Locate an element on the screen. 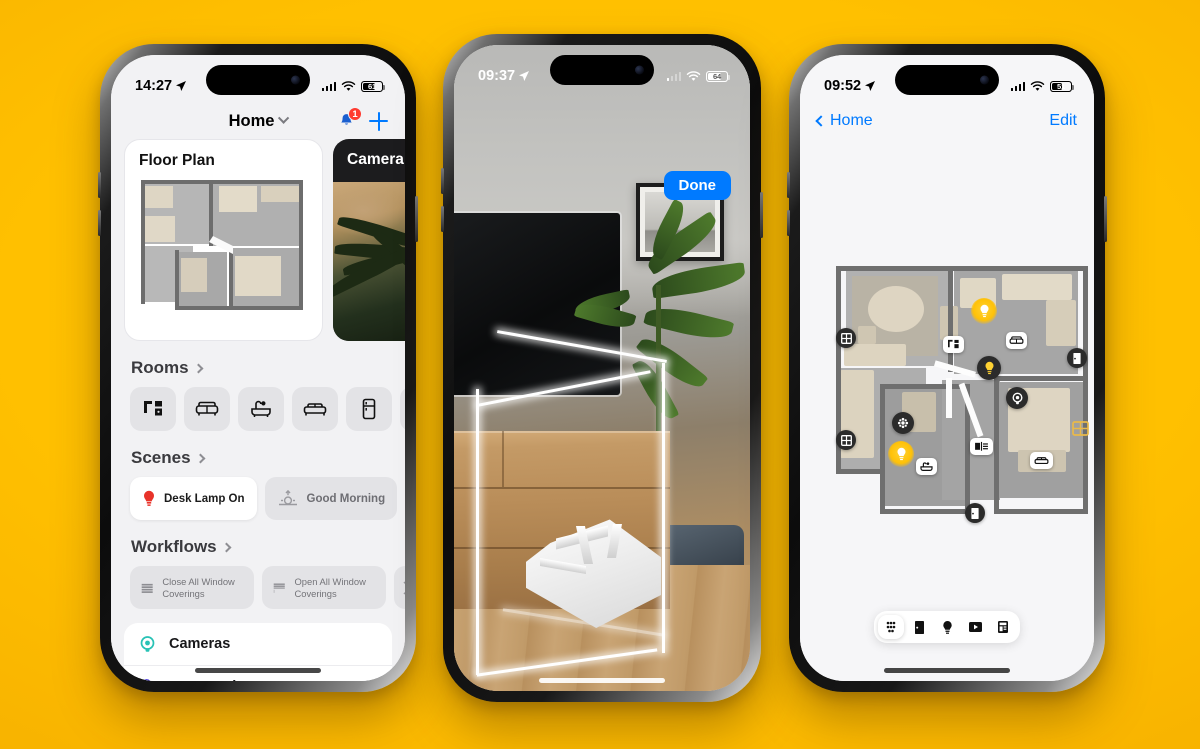 The image size is (1200, 749). toolbar-all-accessories is located at coordinates (891, 627).